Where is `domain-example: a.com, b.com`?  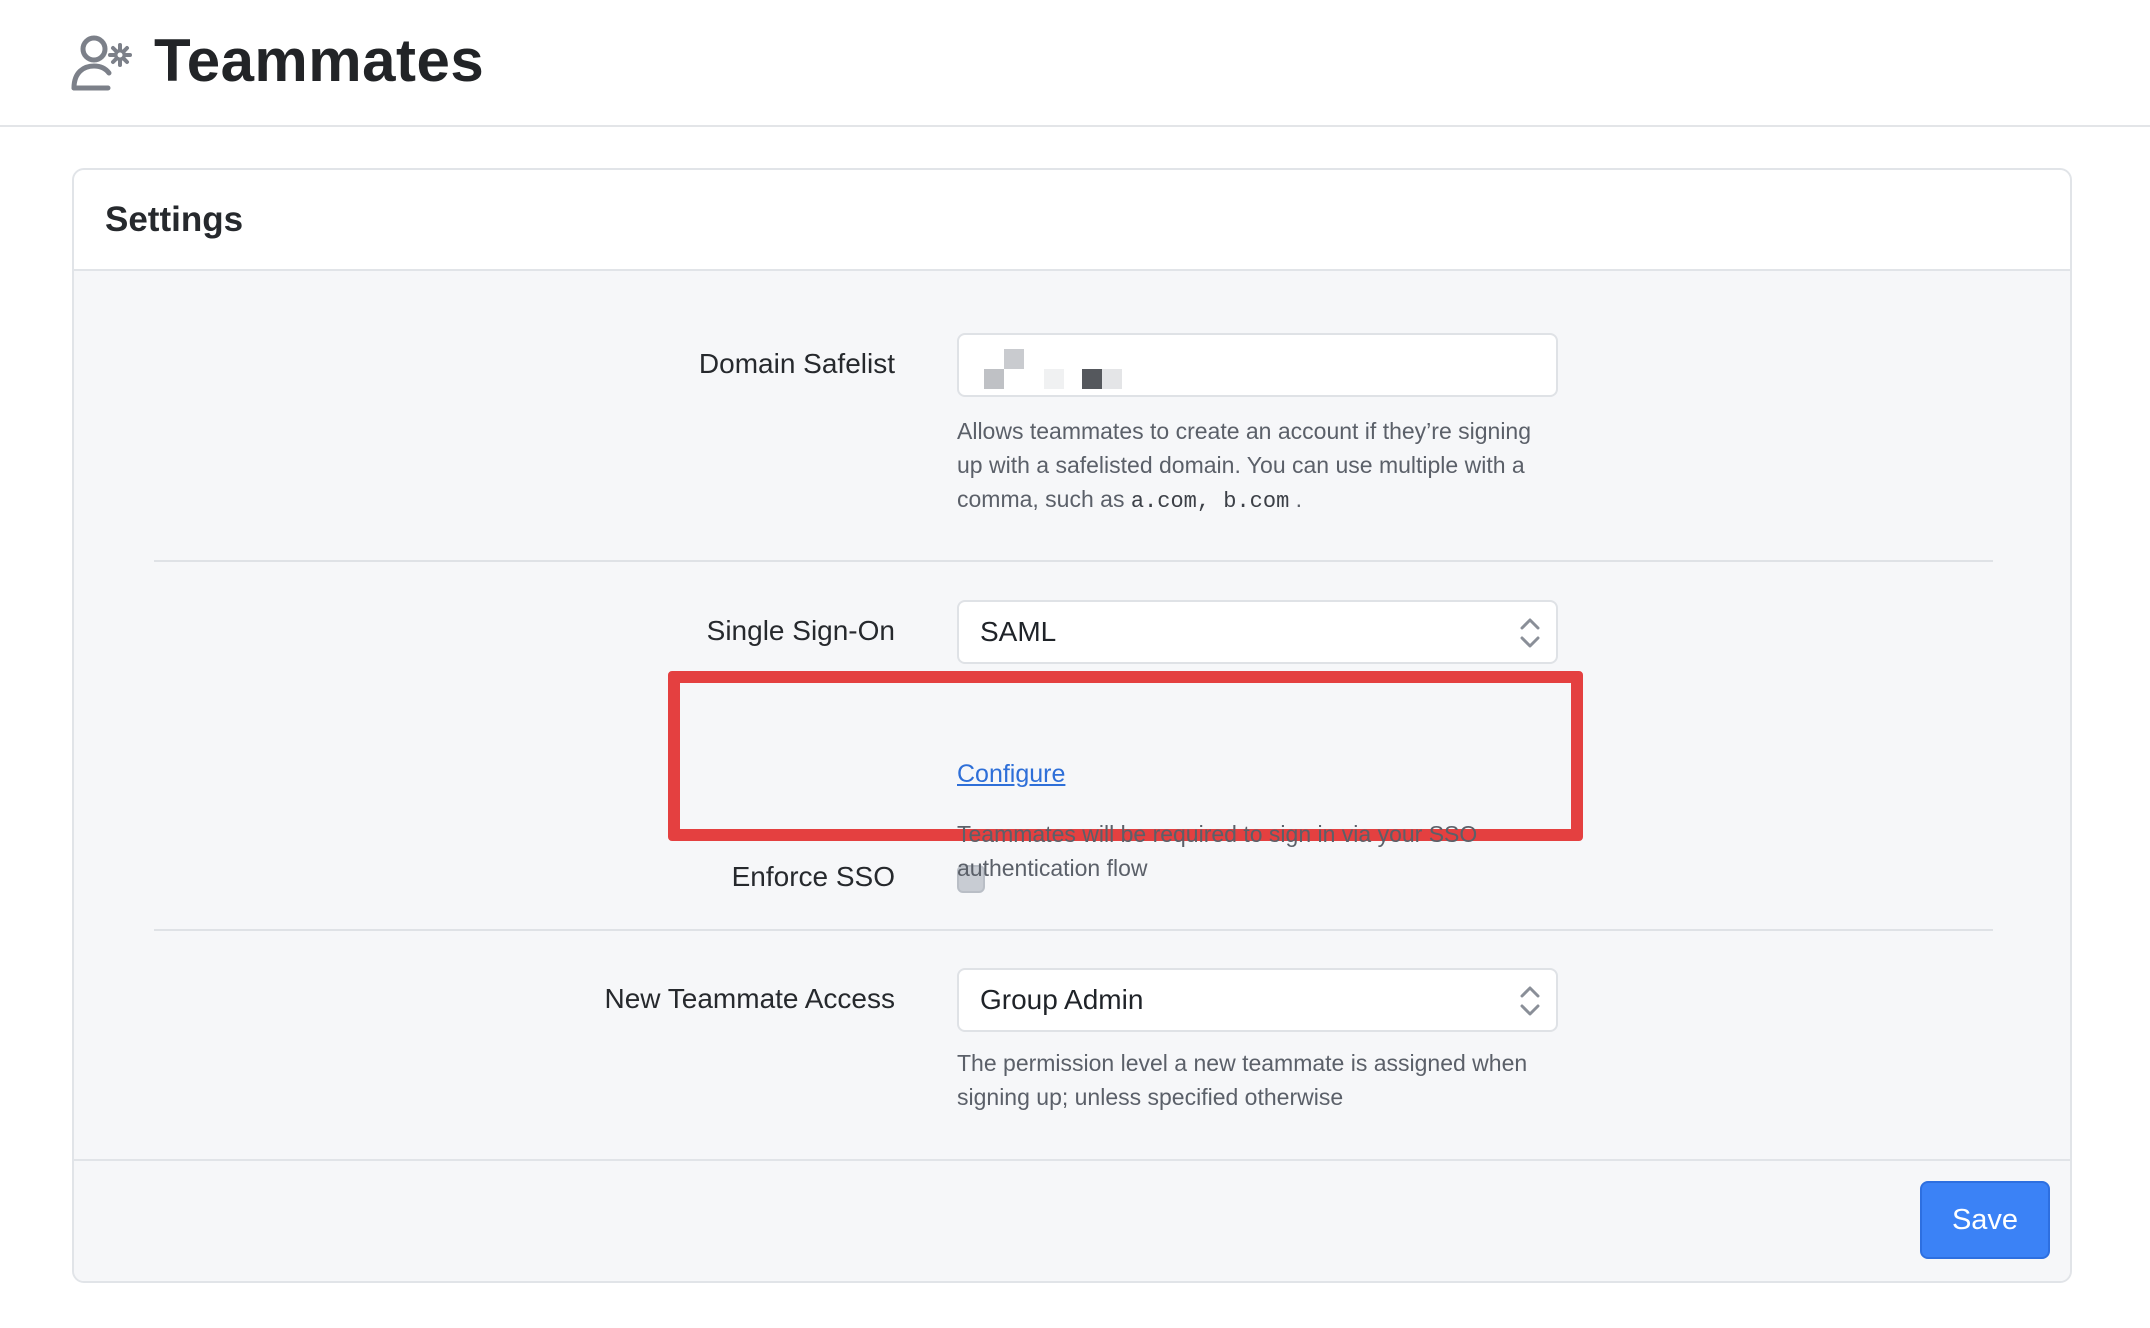
domain-example: a.com, b.com is located at coordinates (1210, 501).